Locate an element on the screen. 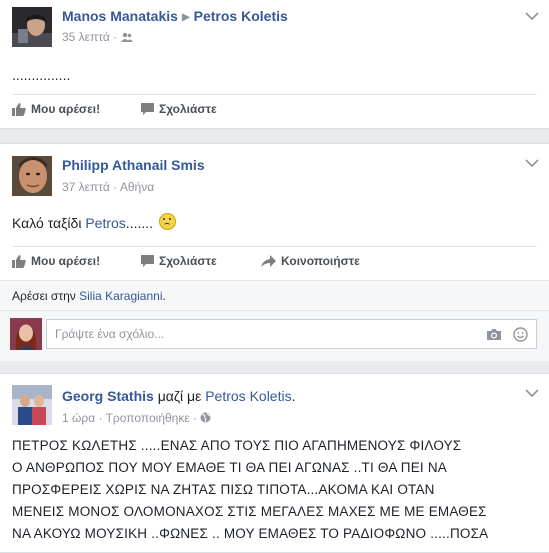 This screenshot has width=549, height=553. camera-icon is located at coordinates (494, 334).